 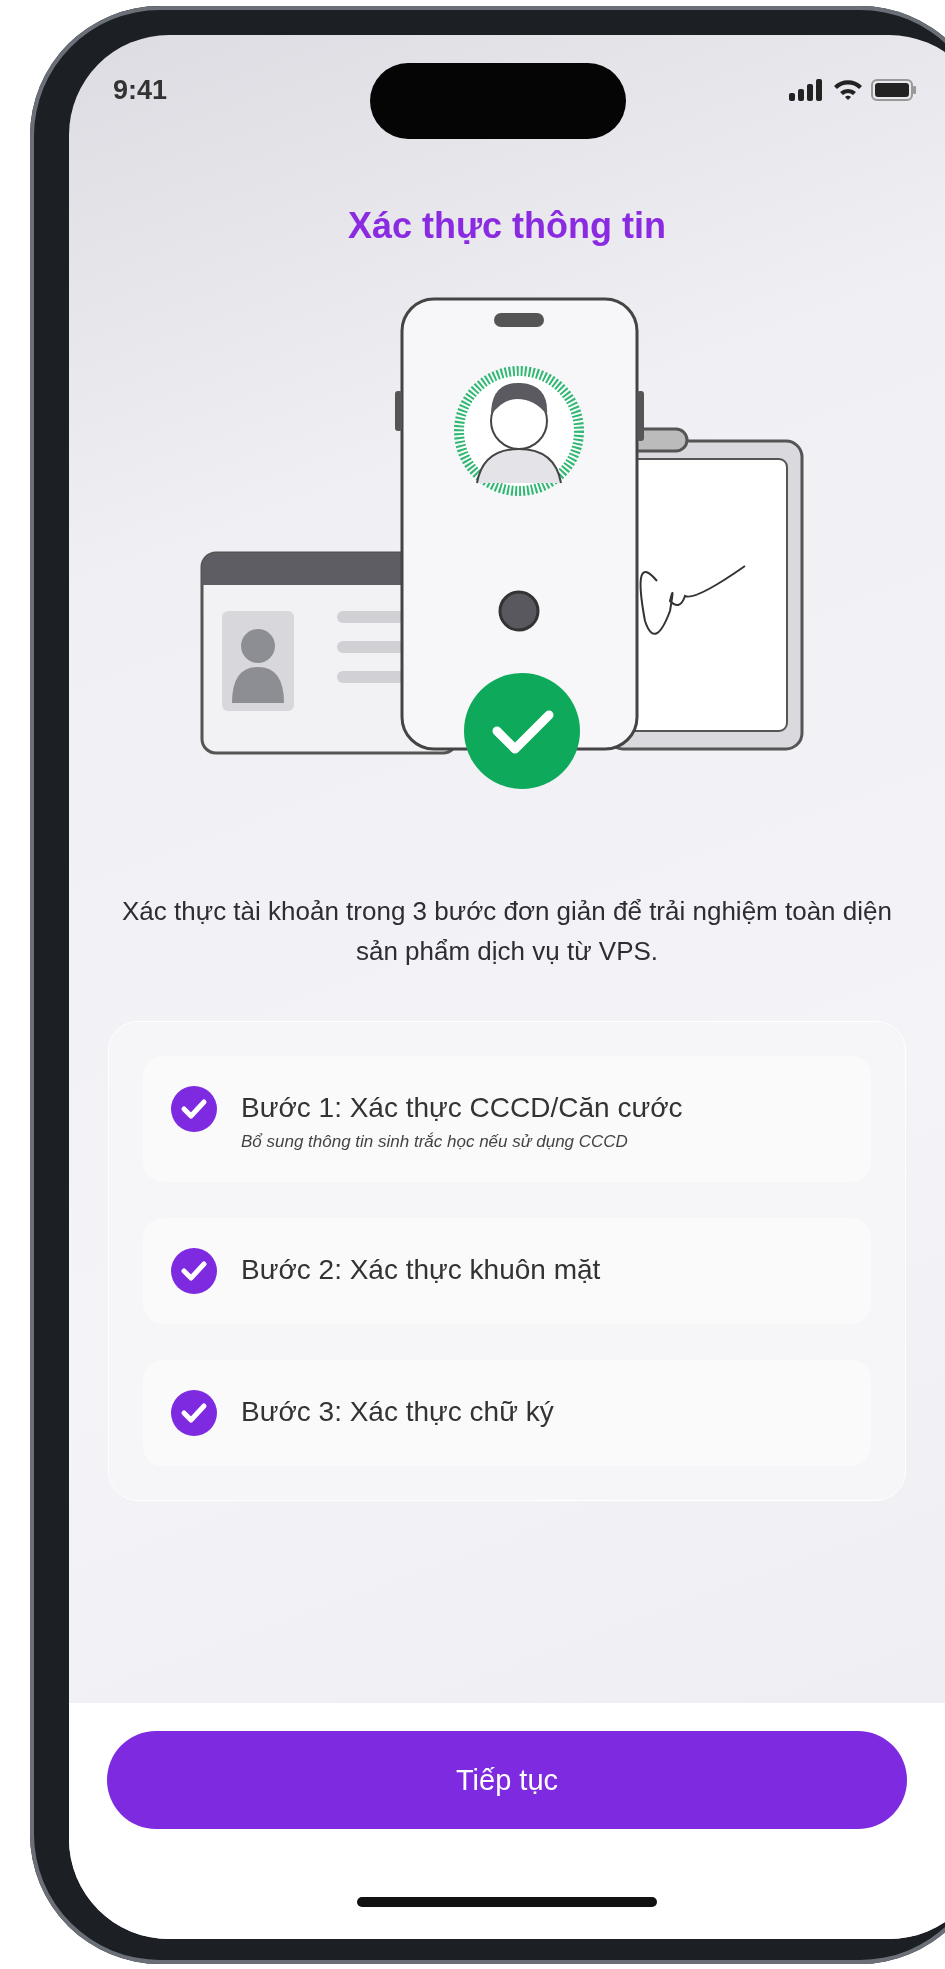 I want to click on status-time: 9:41, so click(x=140, y=90).